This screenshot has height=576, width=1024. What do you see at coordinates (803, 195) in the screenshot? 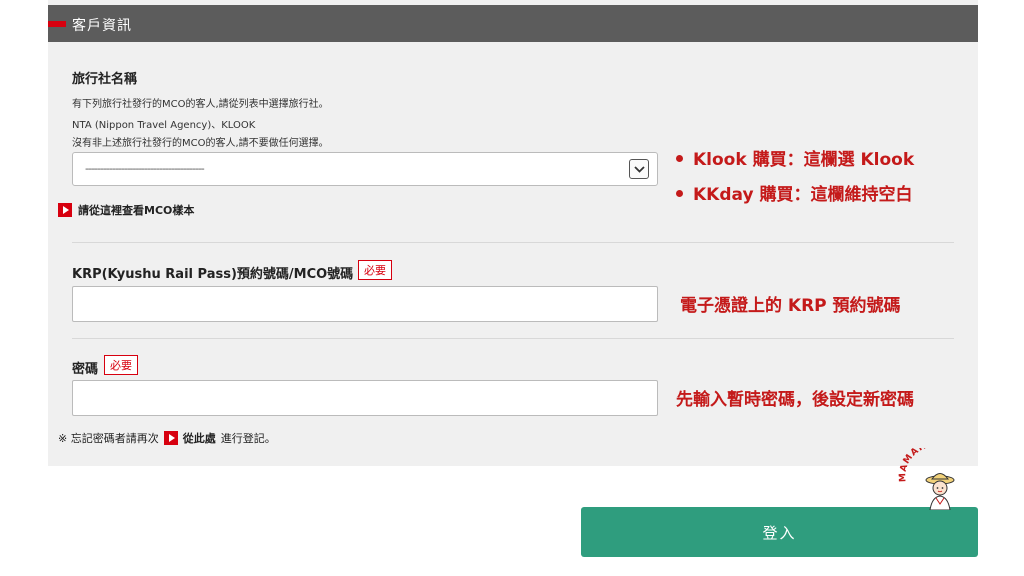
I see `annotation-kkday-text: KKday 購買：這欄維持空白` at bounding box center [803, 195].